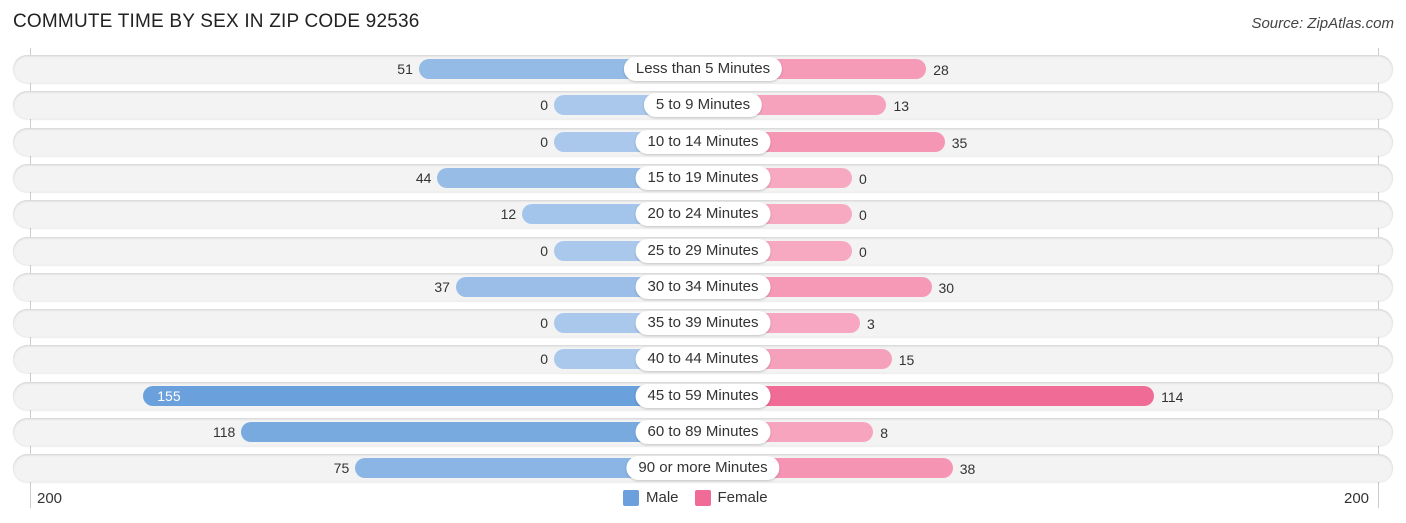 The image size is (1406, 523). What do you see at coordinates (224, 432) in the screenshot?
I see `value-male: 118` at bounding box center [224, 432].